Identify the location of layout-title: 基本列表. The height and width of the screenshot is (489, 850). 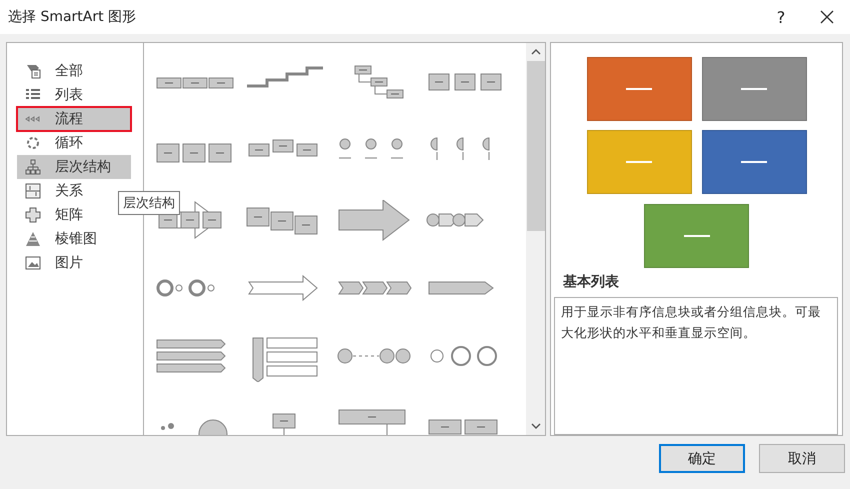
(591, 282).